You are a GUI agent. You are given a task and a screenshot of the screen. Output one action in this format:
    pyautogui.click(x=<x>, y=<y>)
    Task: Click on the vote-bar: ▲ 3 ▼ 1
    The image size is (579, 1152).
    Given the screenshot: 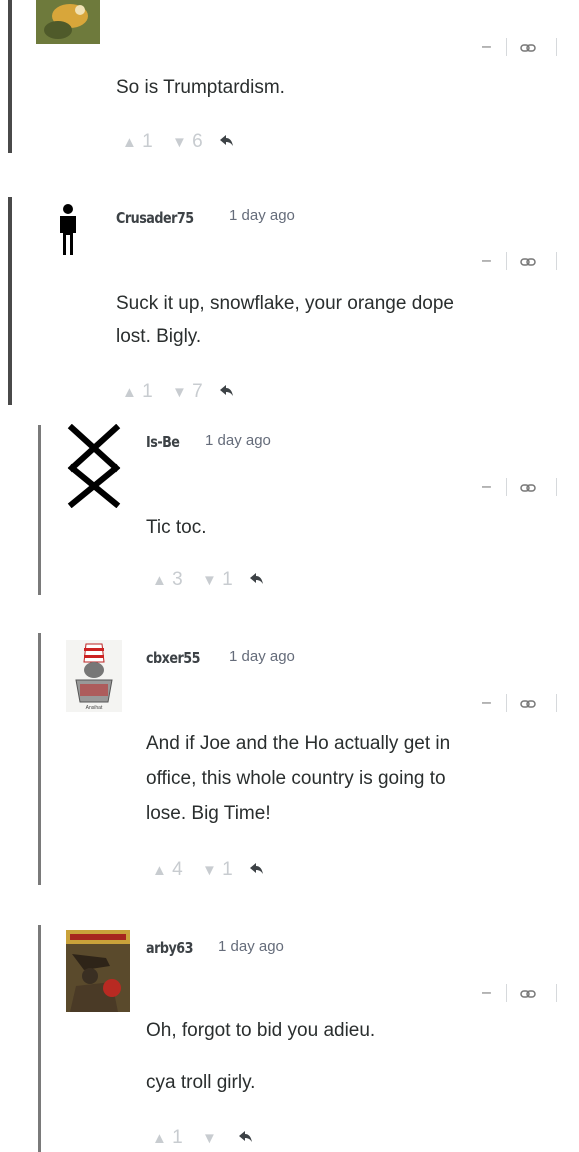 What is the action you would take?
    pyautogui.click(x=208, y=580)
    